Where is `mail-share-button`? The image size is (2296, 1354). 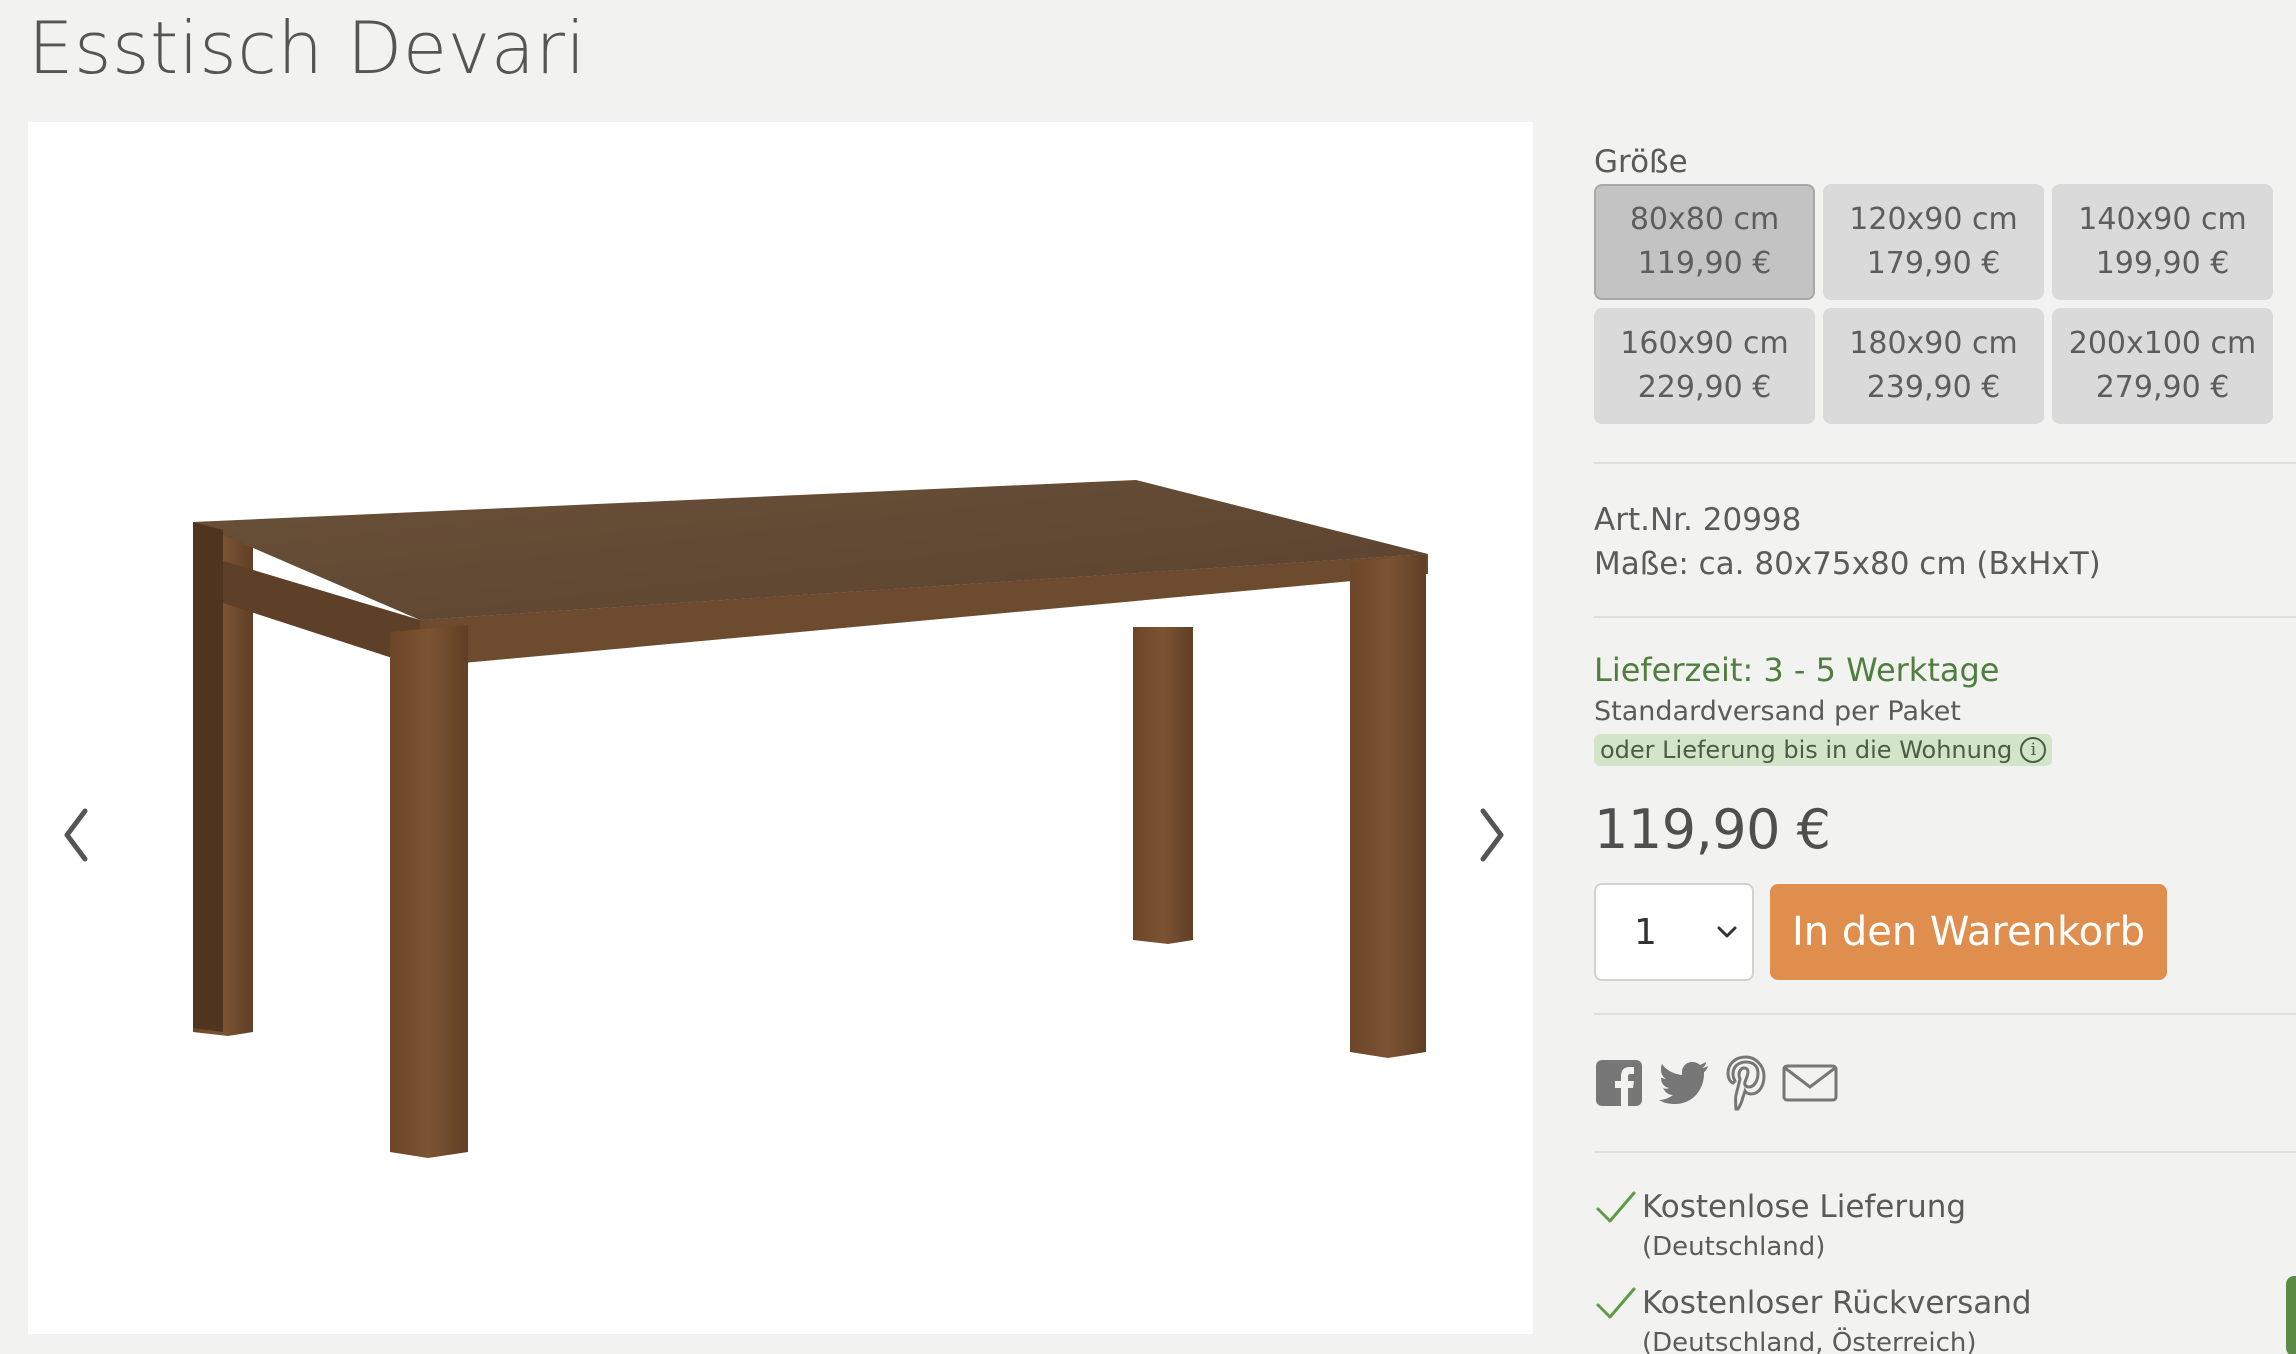 mail-share-button is located at coordinates (1810, 1083).